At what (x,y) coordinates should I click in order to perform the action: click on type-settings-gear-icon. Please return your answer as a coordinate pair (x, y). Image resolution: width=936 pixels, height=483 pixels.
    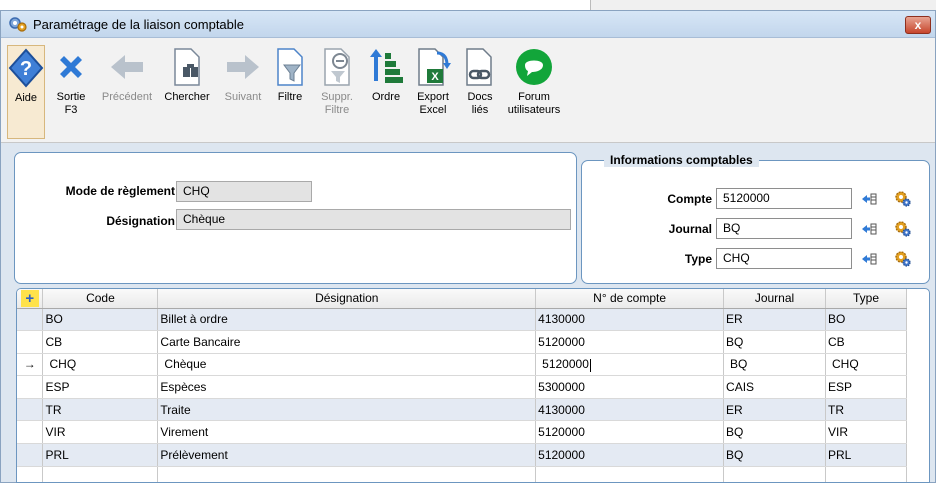
    Looking at the image, I should click on (903, 259).